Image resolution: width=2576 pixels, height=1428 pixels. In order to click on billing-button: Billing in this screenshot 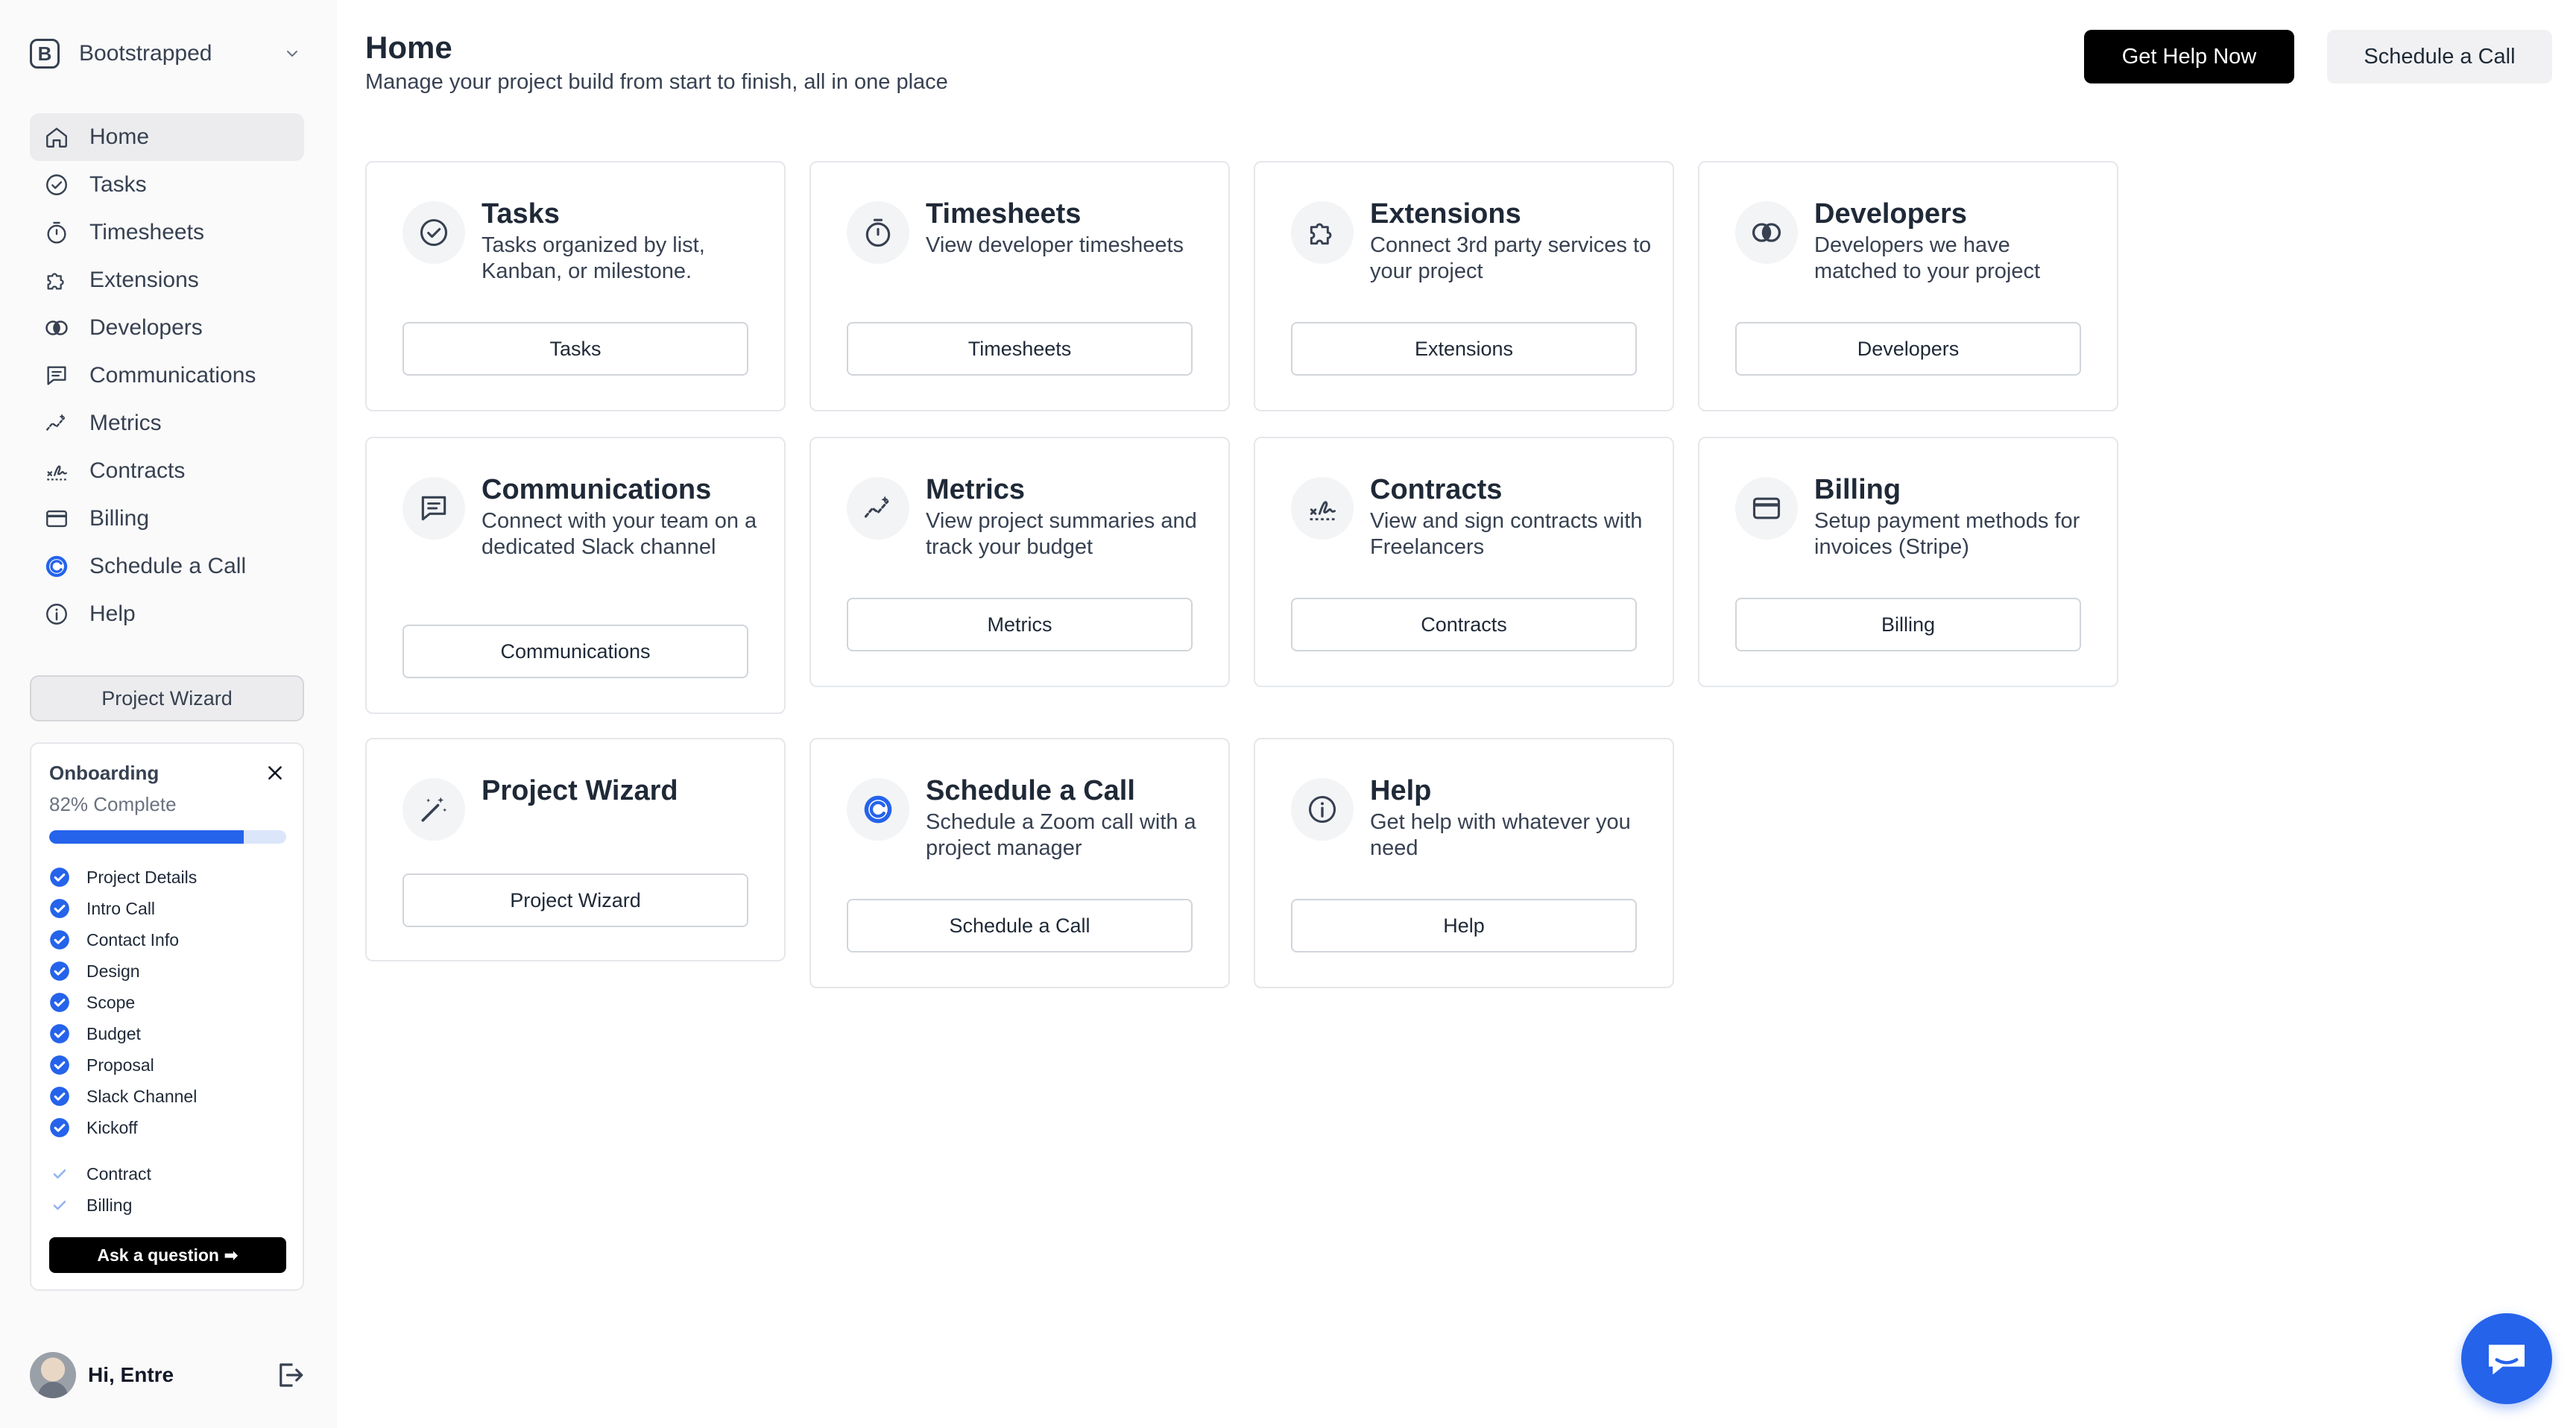, I will do `click(1908, 624)`.